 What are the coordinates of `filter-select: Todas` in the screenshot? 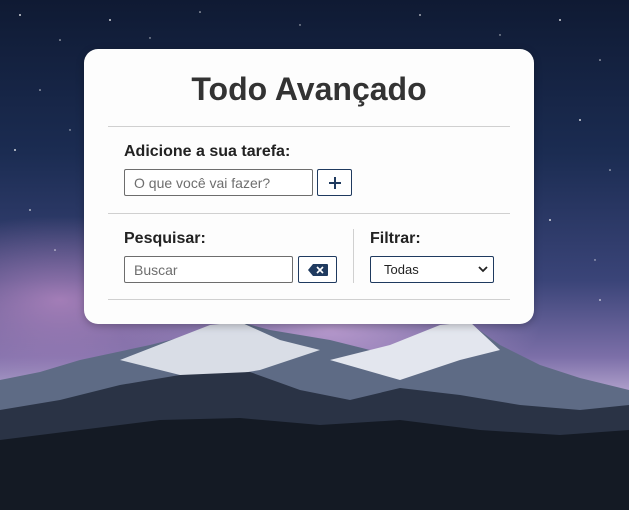 It's located at (432, 269).